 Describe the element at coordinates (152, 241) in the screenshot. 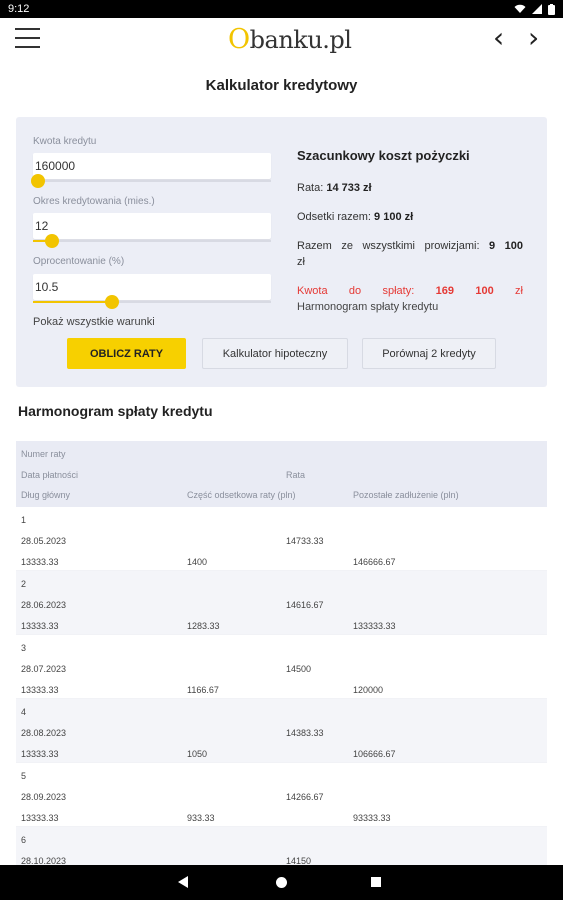

I see `period-slider` at that location.